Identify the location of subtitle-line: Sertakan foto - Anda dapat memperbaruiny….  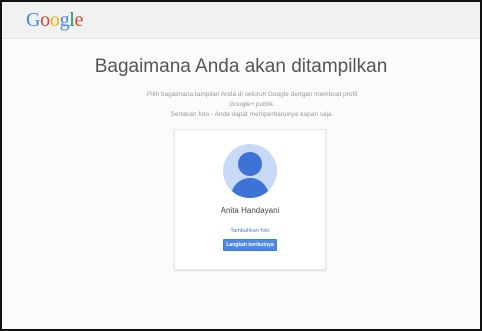
(252, 114).